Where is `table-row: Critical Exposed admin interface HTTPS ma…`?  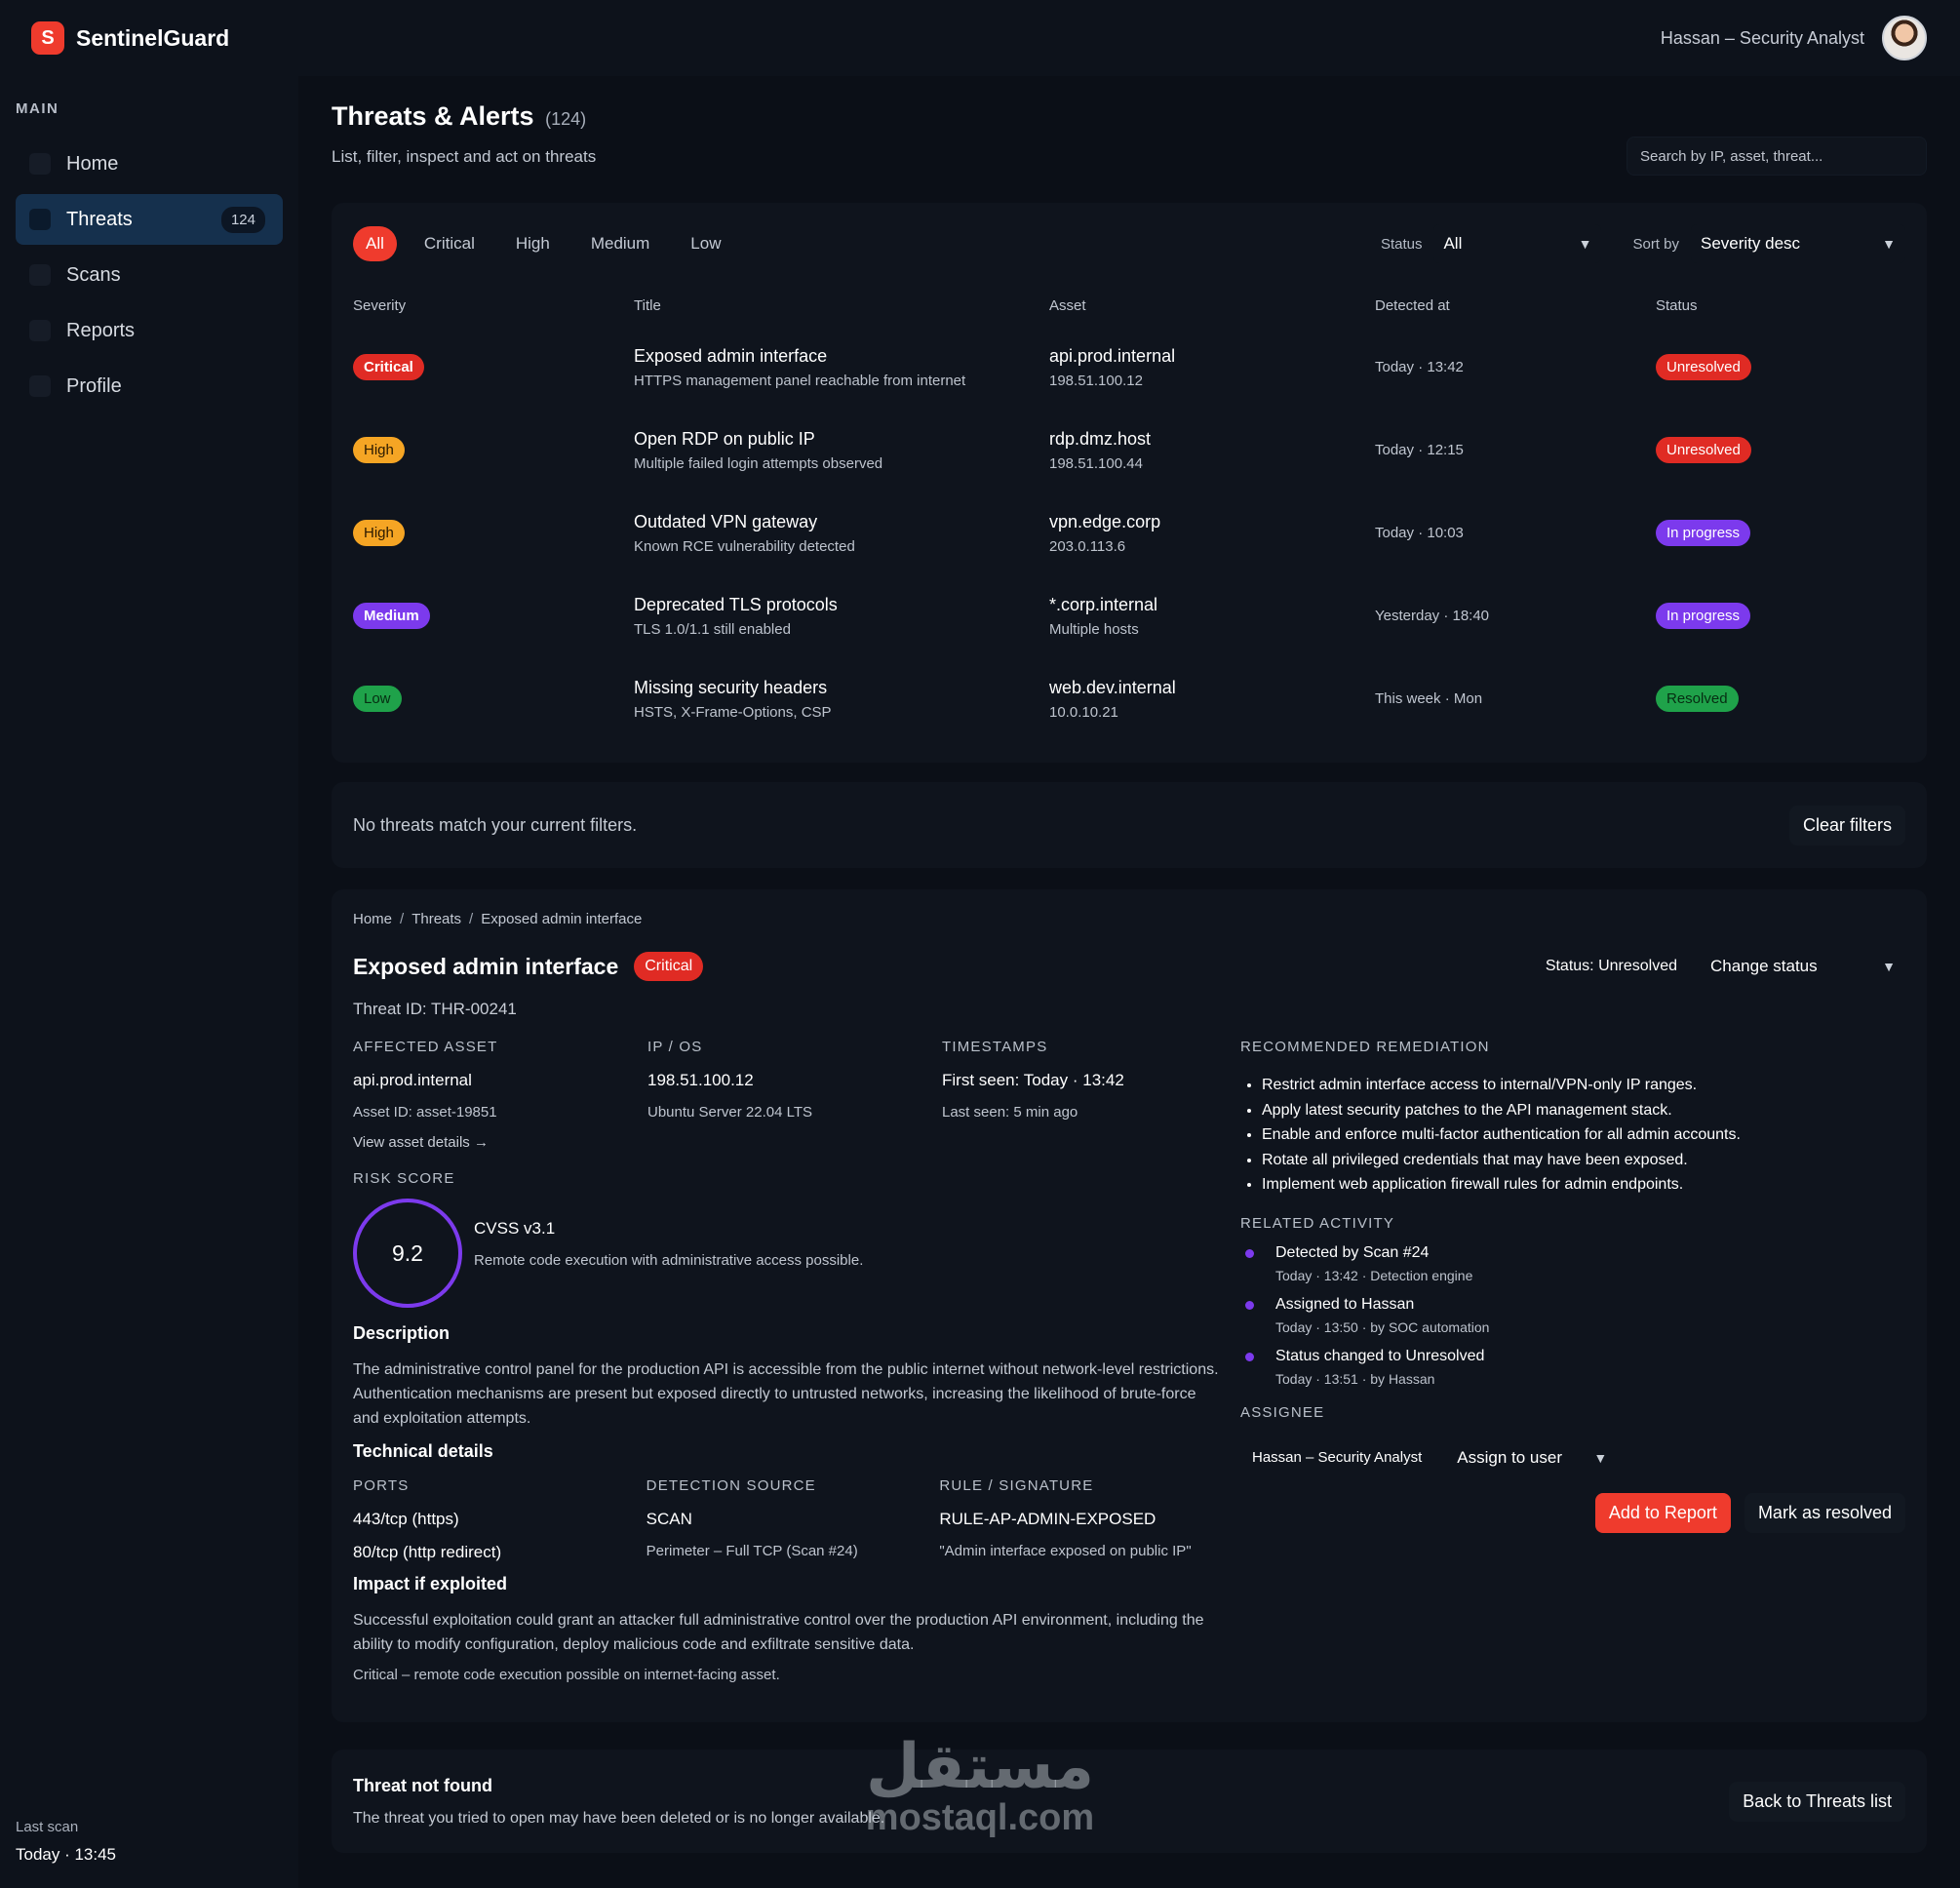
table-row: Critical Exposed admin interface HTTPS ma… is located at coordinates (1129, 367).